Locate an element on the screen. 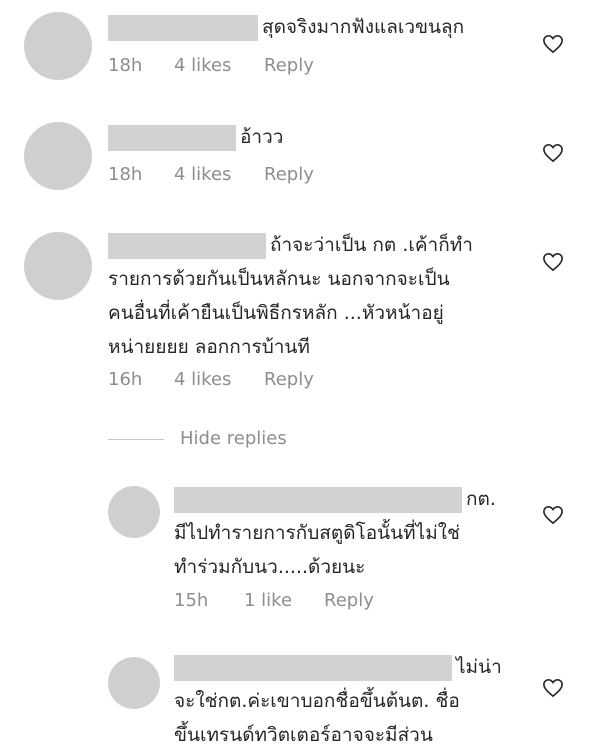 The width and height of the screenshot is (600, 754). comment-meta: 16h 4 likes Reply is located at coordinates (211, 379).